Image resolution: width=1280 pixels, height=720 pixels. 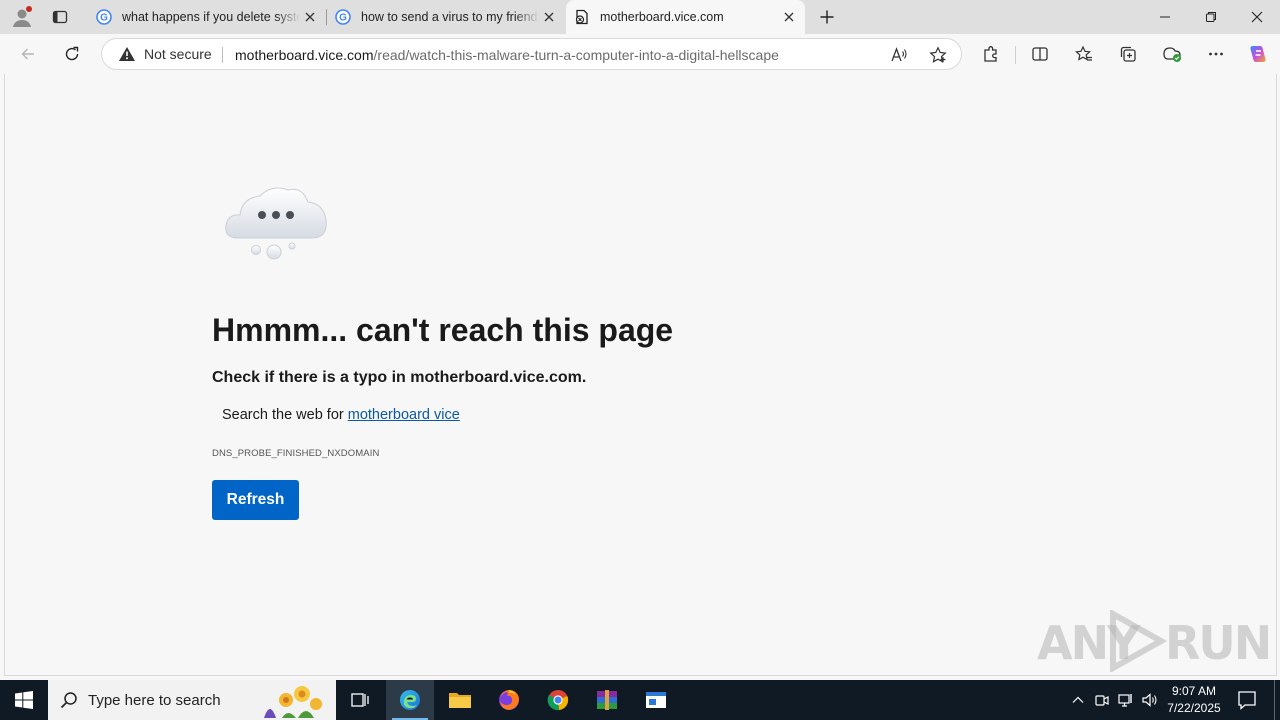 What do you see at coordinates (509, 700) in the screenshot?
I see `firefox-icon` at bounding box center [509, 700].